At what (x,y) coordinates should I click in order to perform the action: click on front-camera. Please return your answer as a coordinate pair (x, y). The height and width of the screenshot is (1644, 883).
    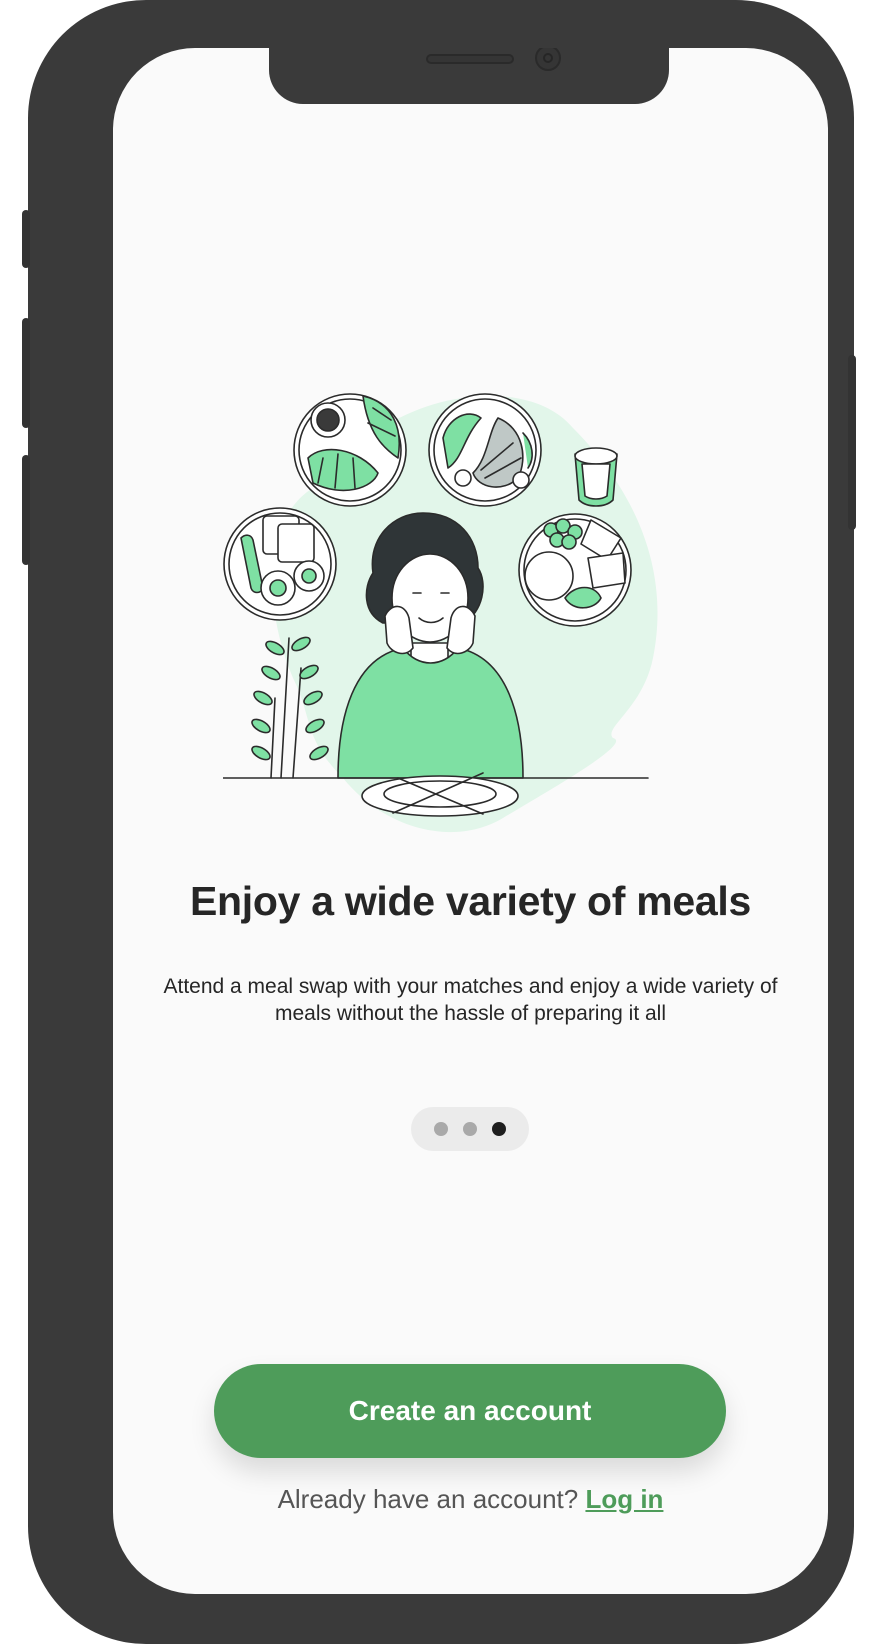
    Looking at the image, I should click on (548, 59).